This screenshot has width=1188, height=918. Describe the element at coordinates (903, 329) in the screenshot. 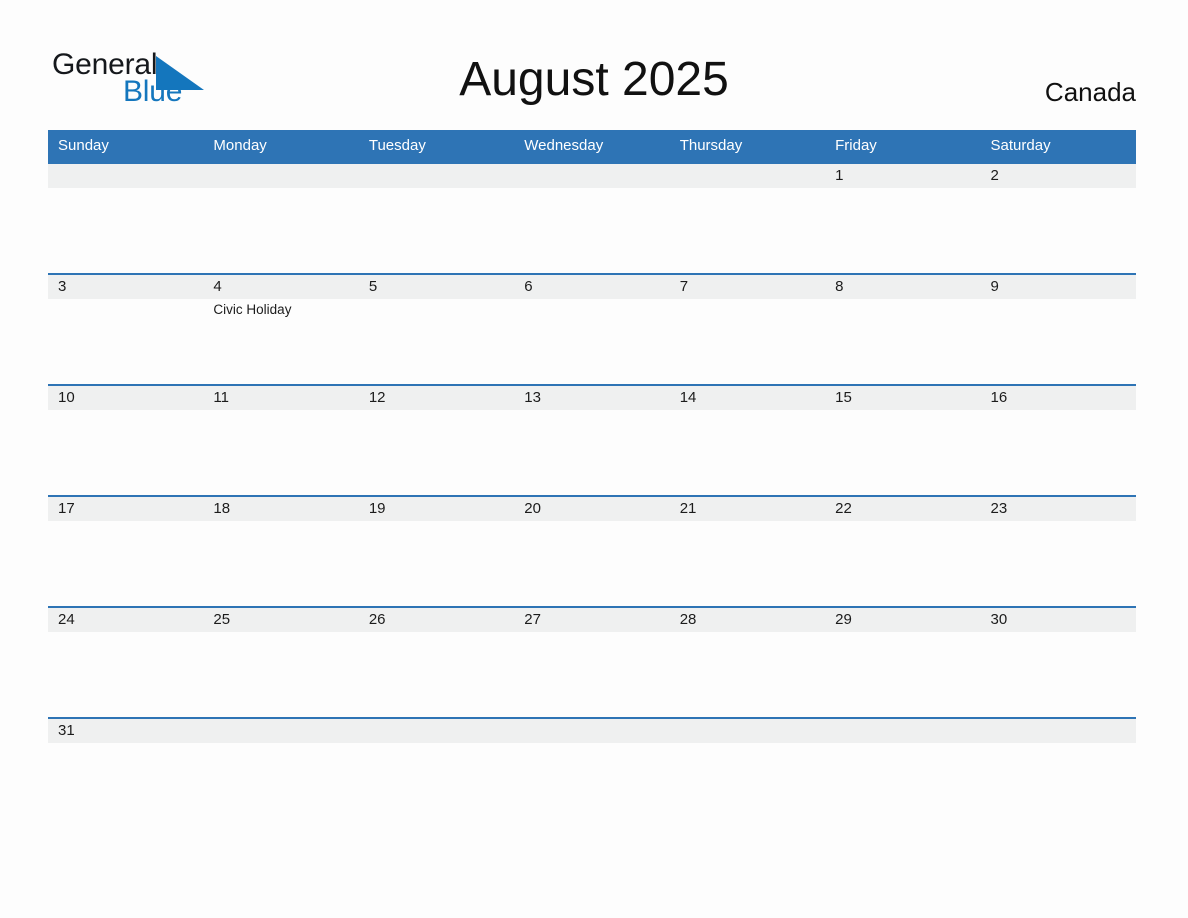

I see `calendar-day-cell: 8` at that location.